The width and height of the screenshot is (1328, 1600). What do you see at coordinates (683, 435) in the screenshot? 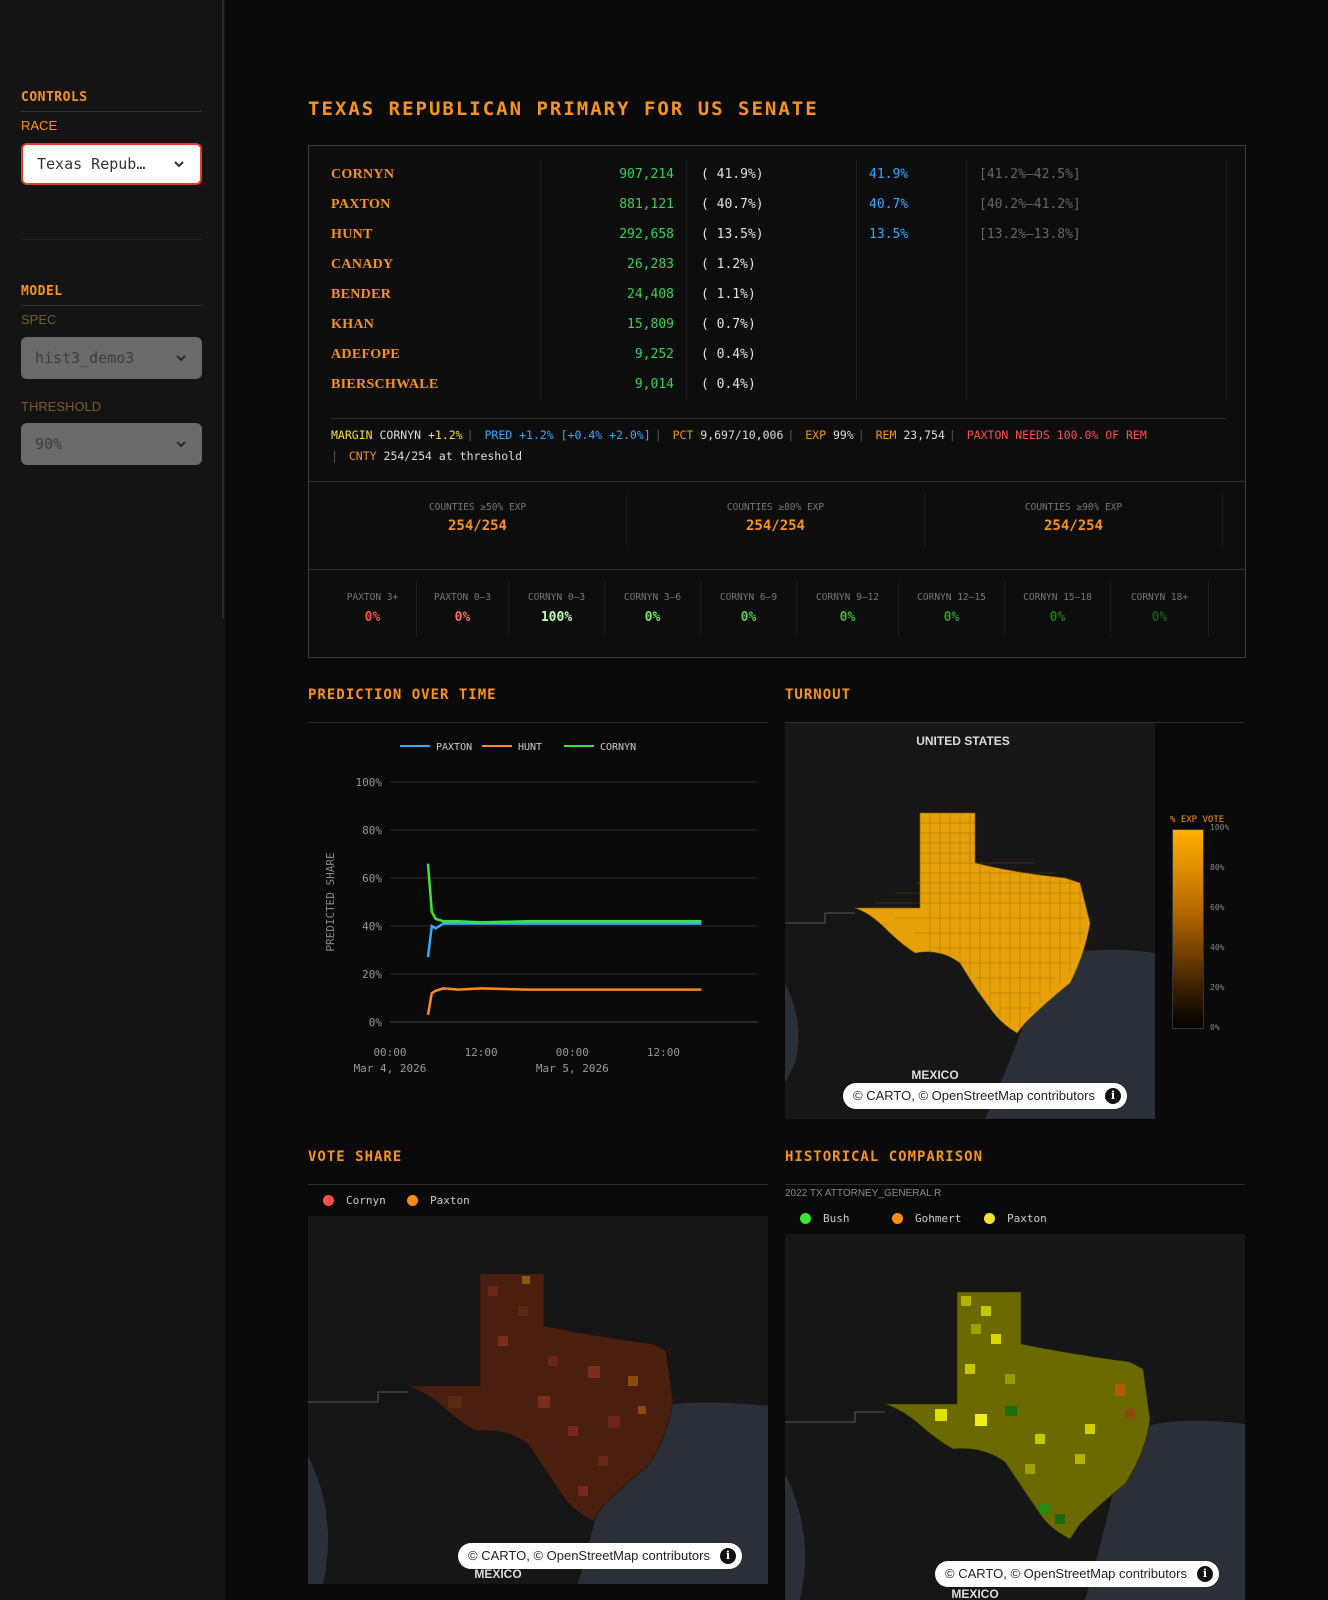
I see `pct-label: PCT` at bounding box center [683, 435].